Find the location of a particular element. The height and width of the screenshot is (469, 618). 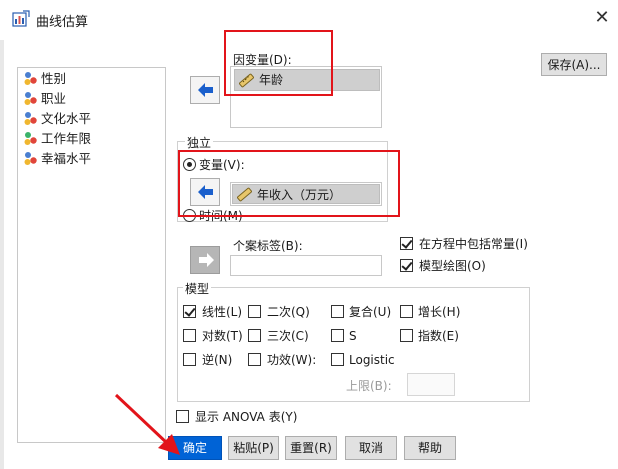

case-label-field is located at coordinates (306, 265).